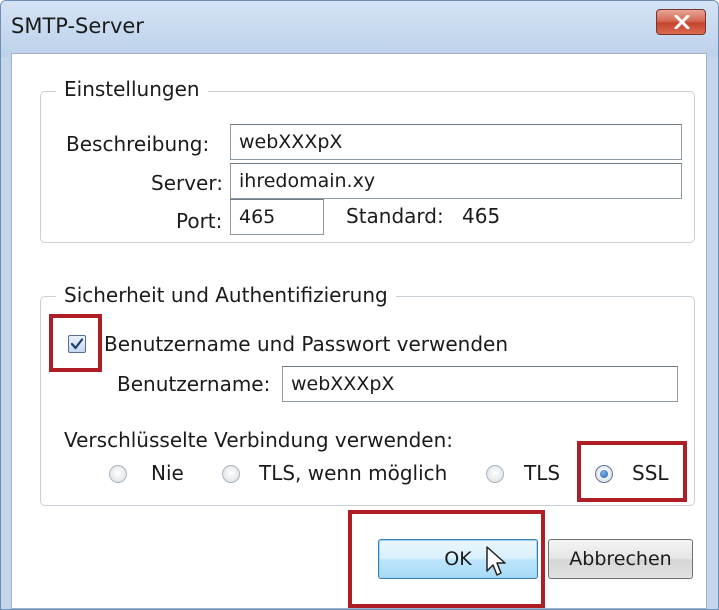 The width and height of the screenshot is (719, 610). What do you see at coordinates (231, 474) in the screenshot?
I see `radio-tls-if-possible` at bounding box center [231, 474].